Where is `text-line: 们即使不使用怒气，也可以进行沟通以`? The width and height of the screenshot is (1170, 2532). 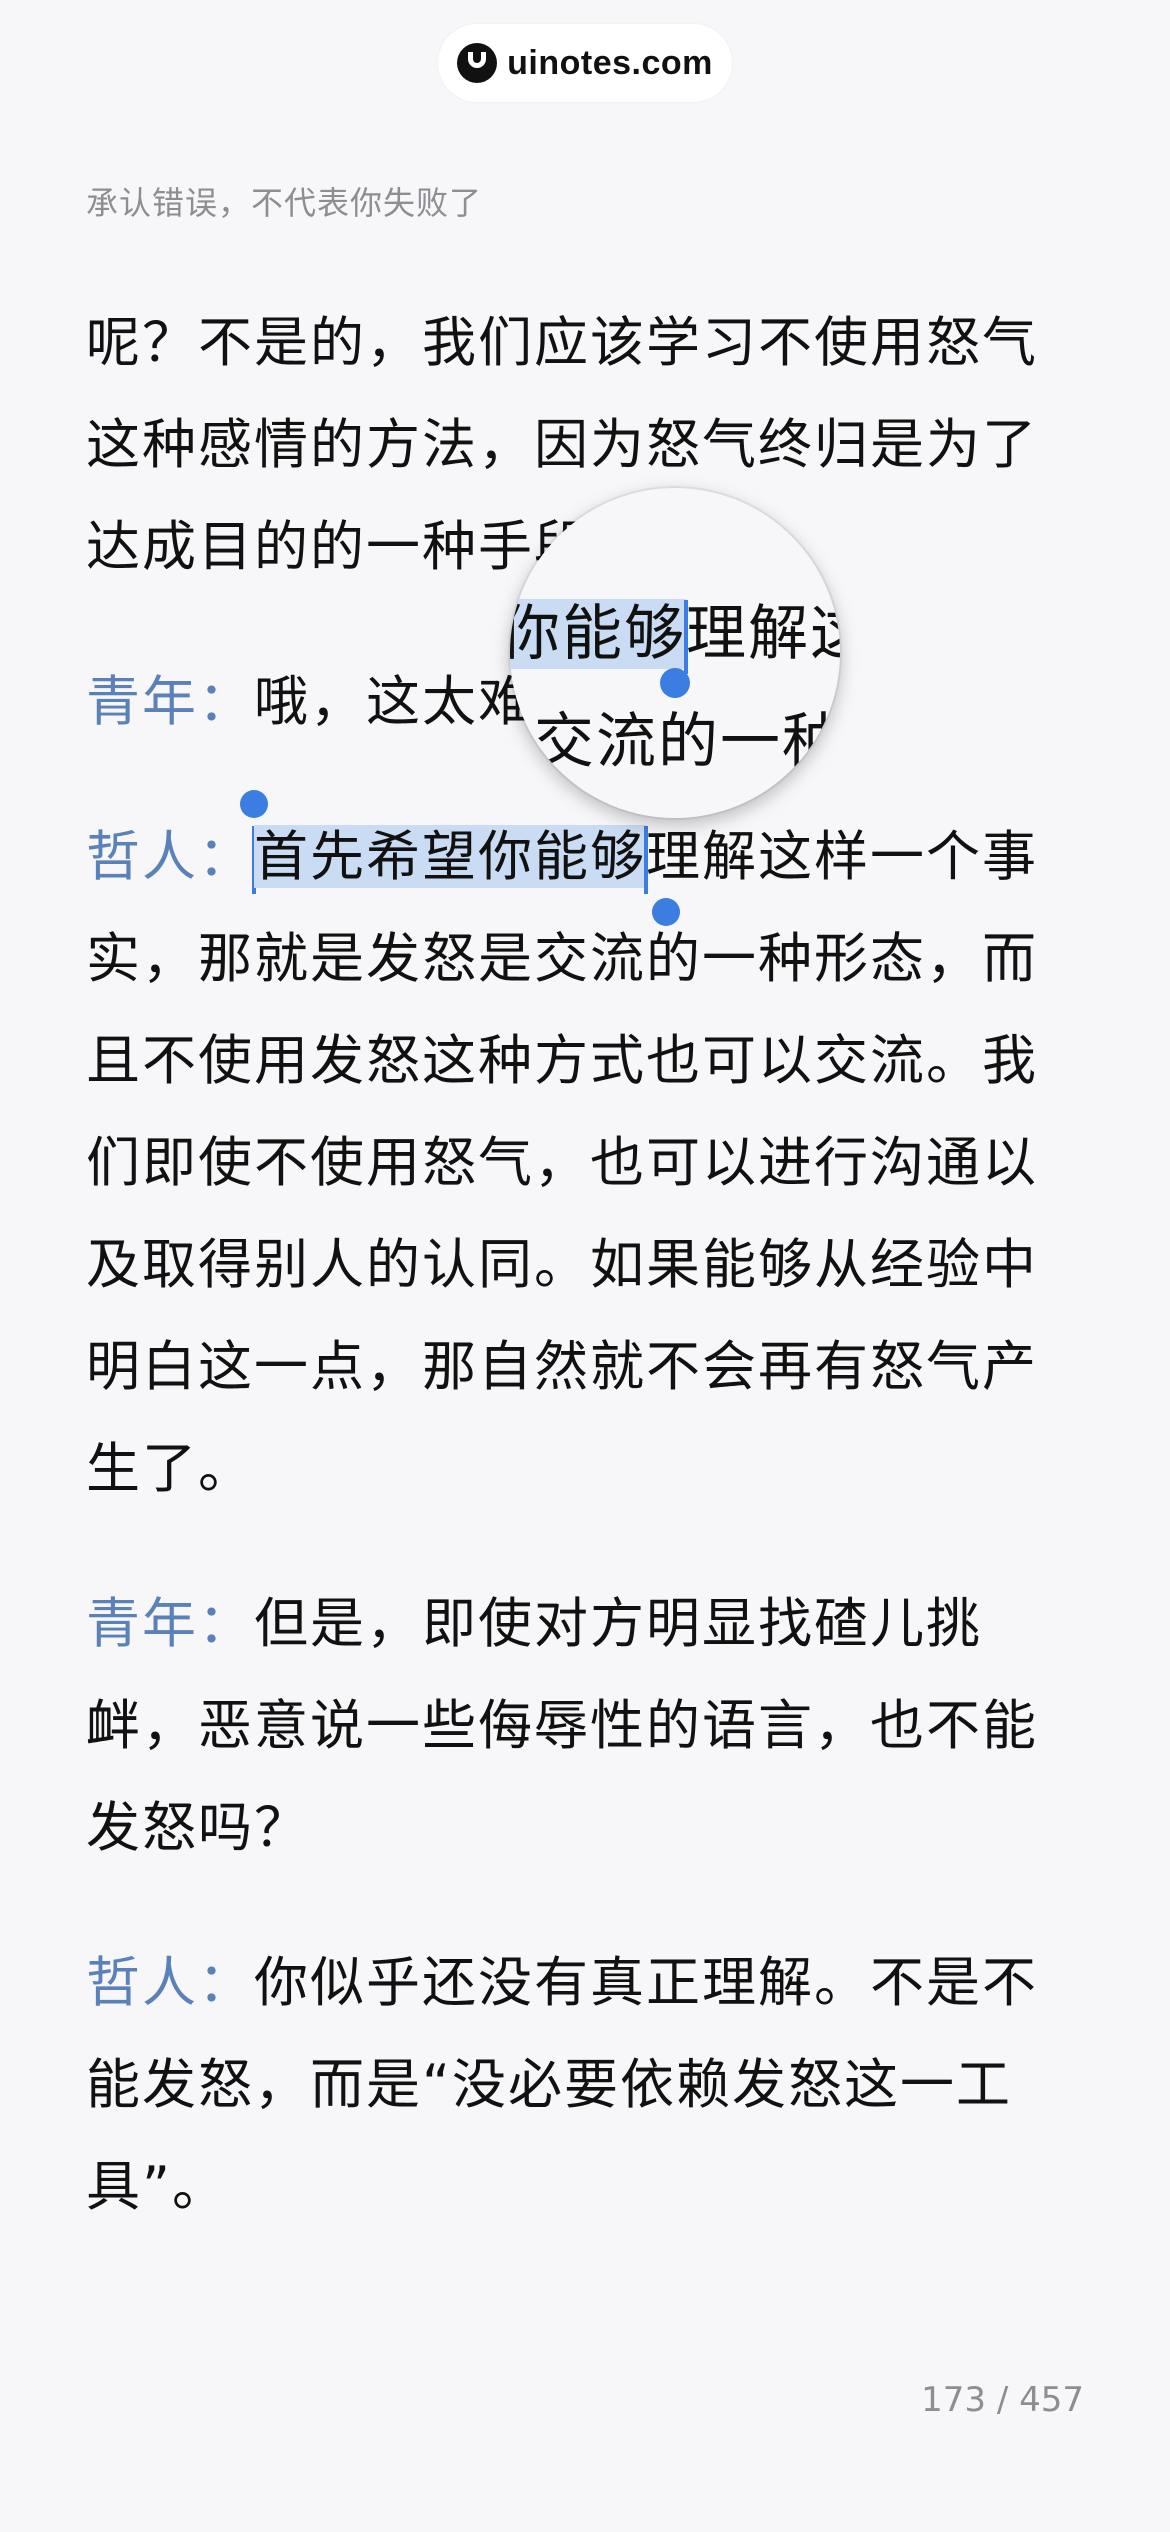
text-line: 们即使不使用怒气，也可以进行沟通以 is located at coordinates (586, 1163).